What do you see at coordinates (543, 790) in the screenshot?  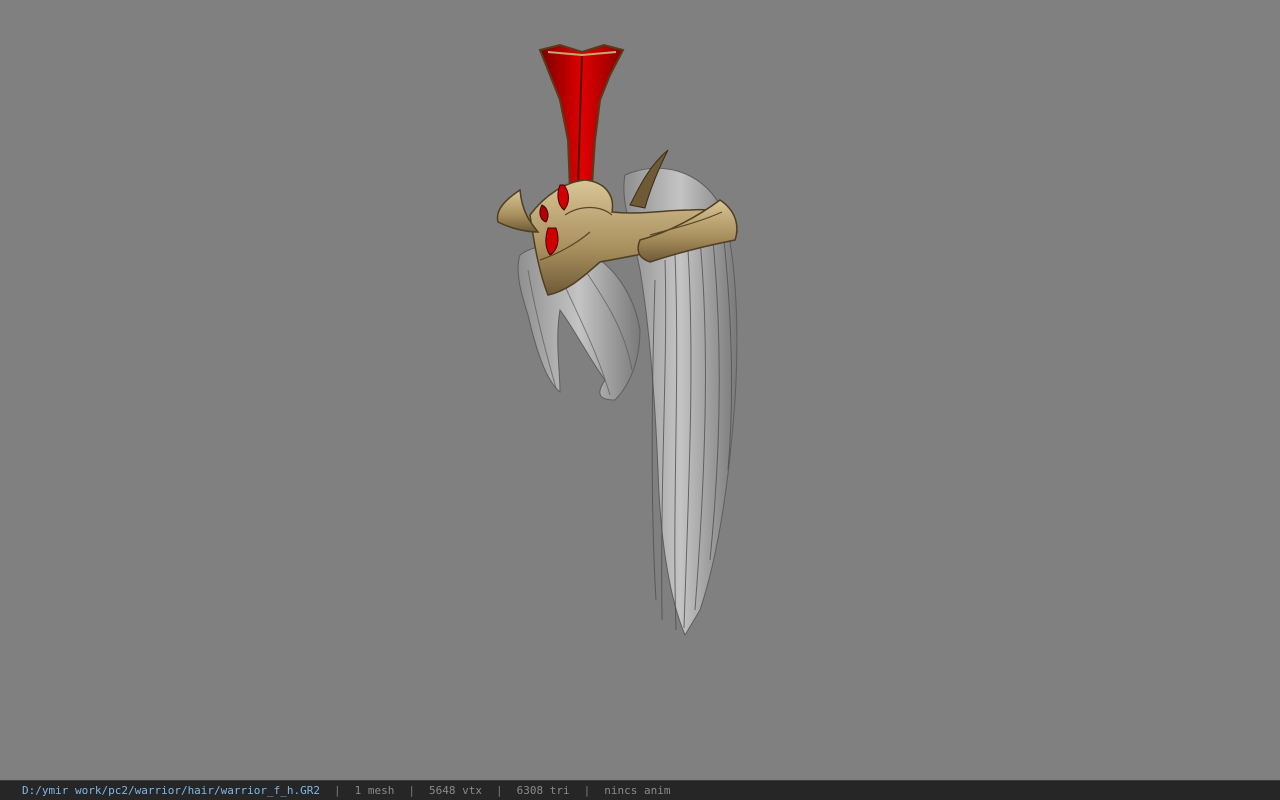 I see `triangle-count: 6308 tri` at bounding box center [543, 790].